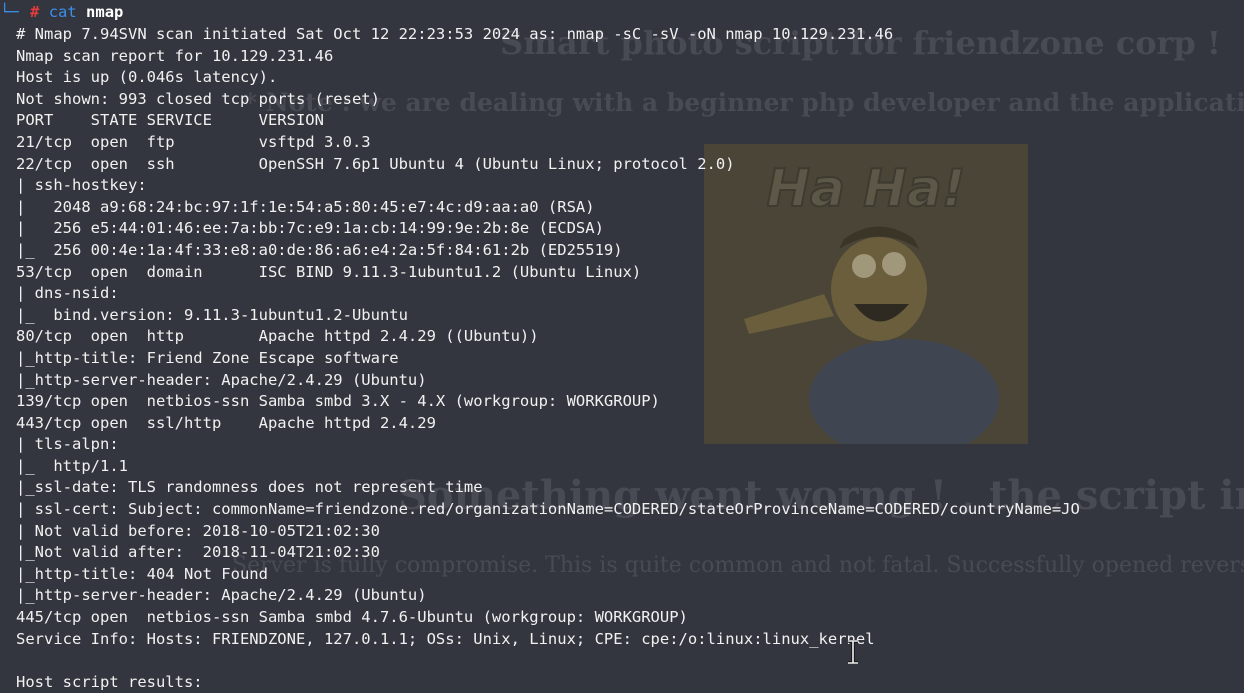  I want to click on terminal-output-line: 21/tcp open ftp vsftpd 3.0.3, so click(193, 141).